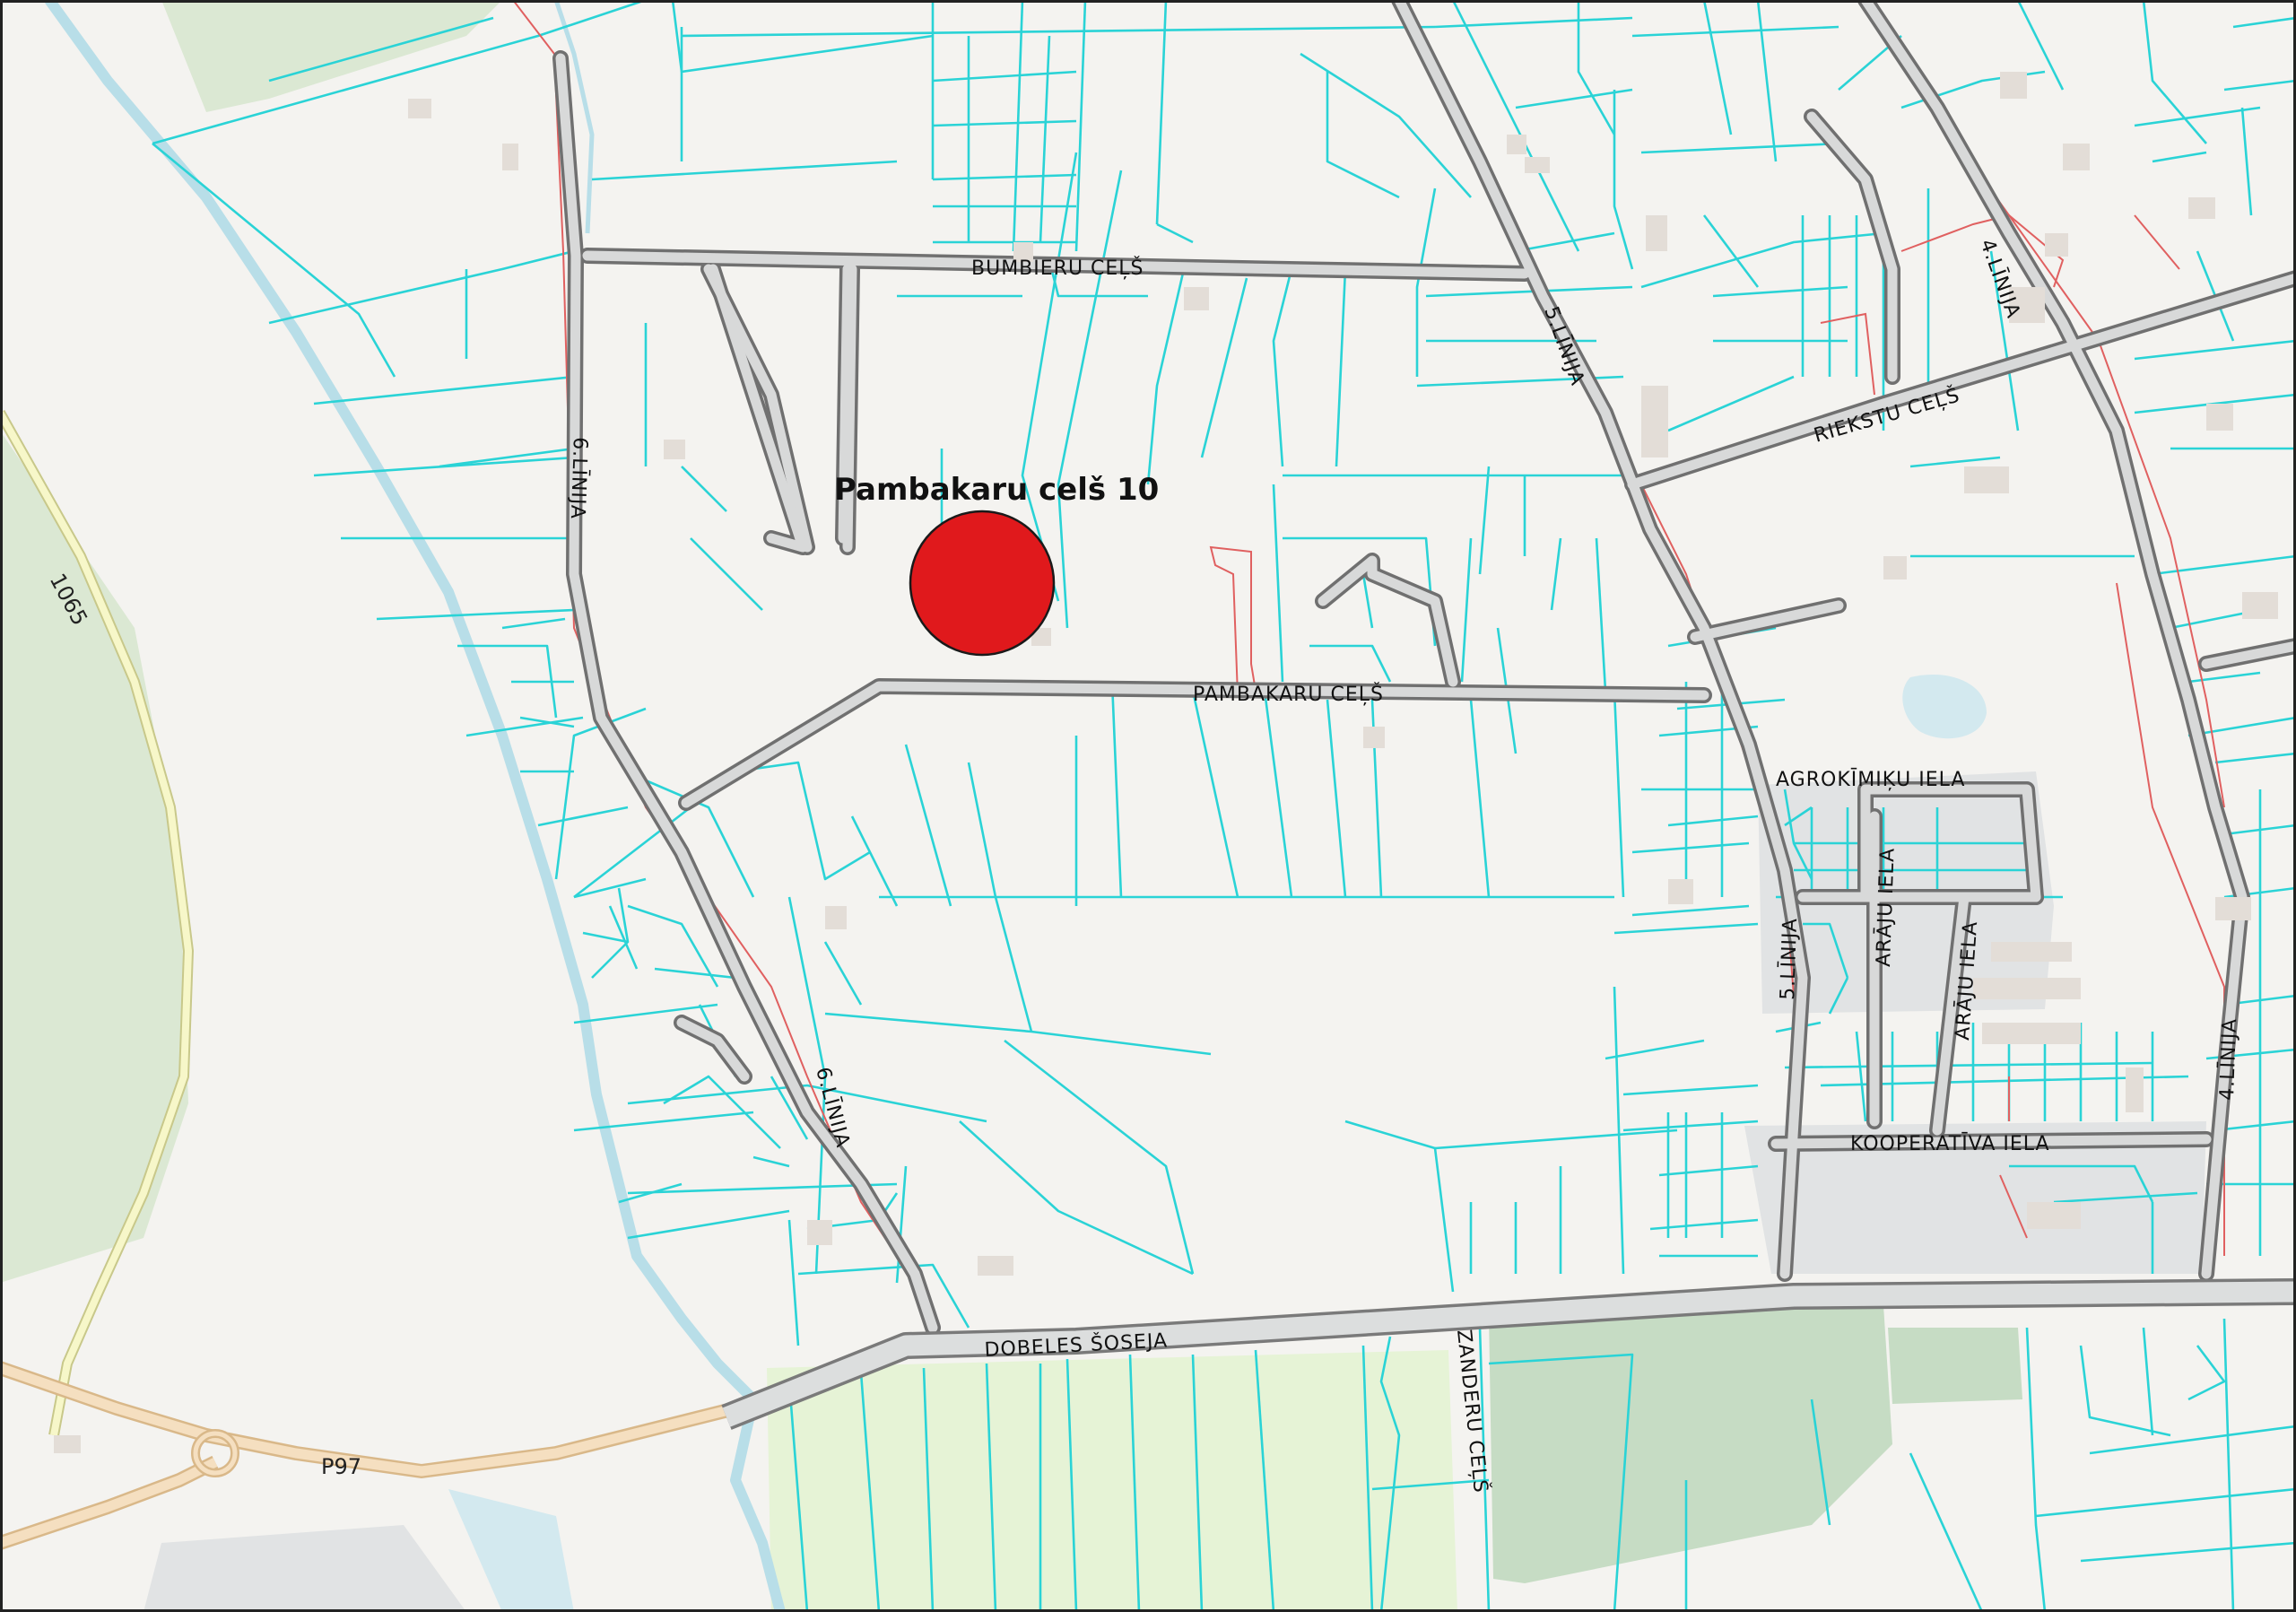  What do you see at coordinates (1789, 960) in the screenshot?
I see `street-label-5-linija-south: 5.LĪNIJA` at bounding box center [1789, 960].